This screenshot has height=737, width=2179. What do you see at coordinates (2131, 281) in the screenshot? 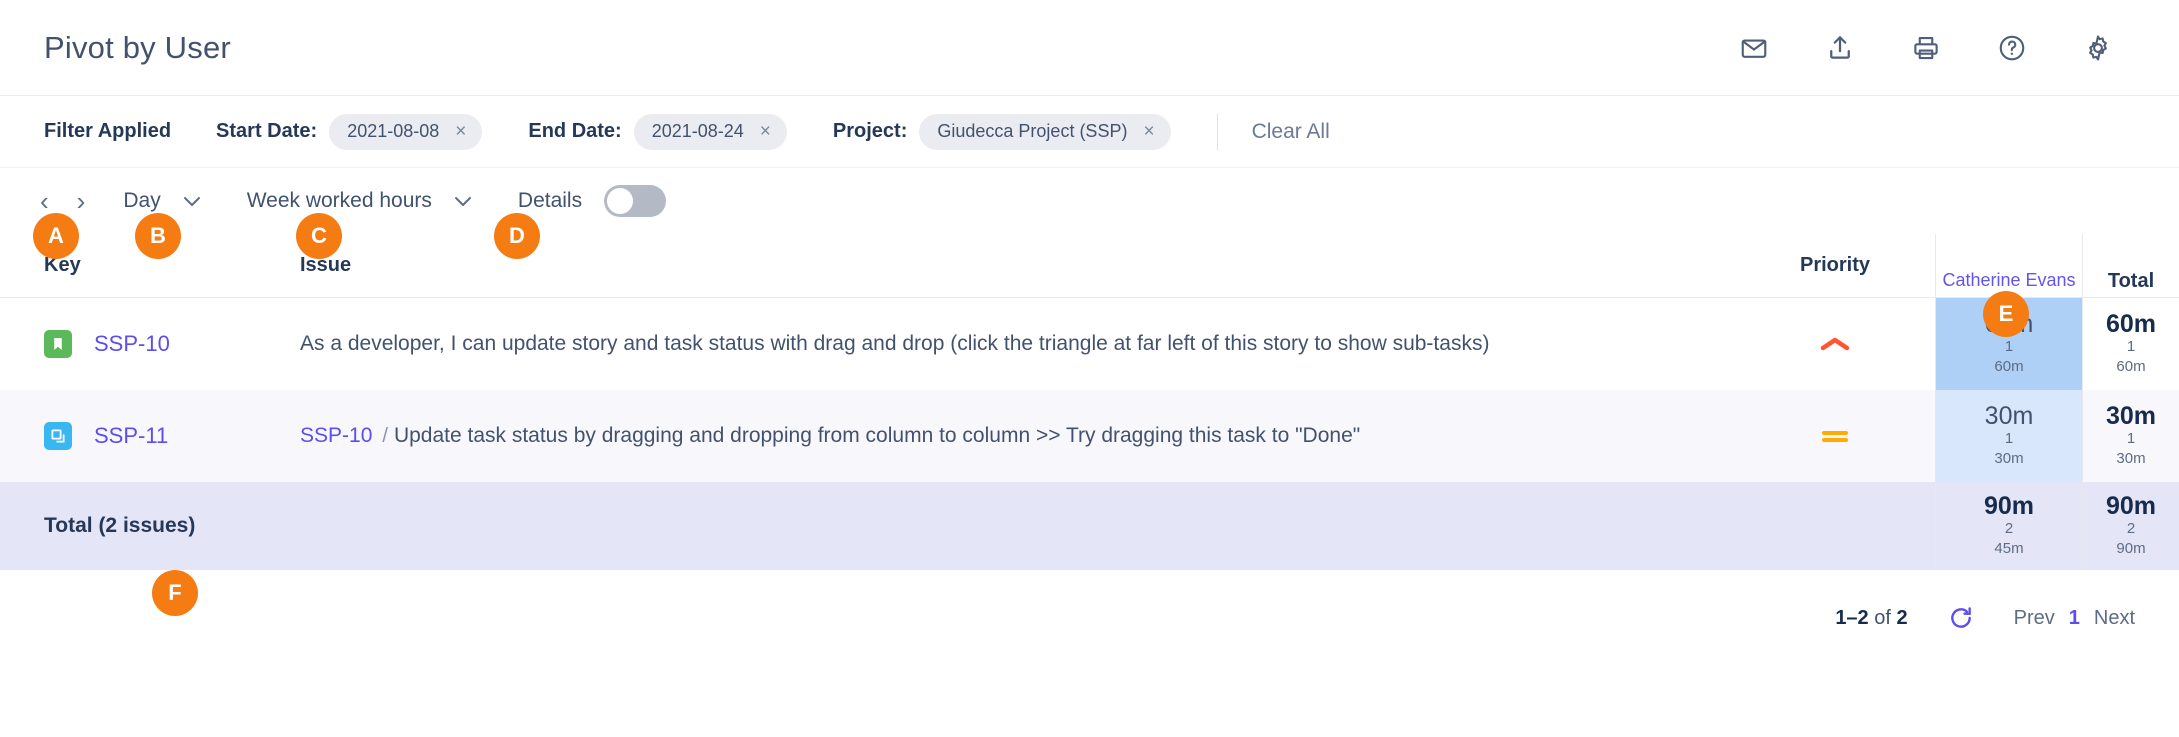
I see `column-header-total: Total` at bounding box center [2131, 281].